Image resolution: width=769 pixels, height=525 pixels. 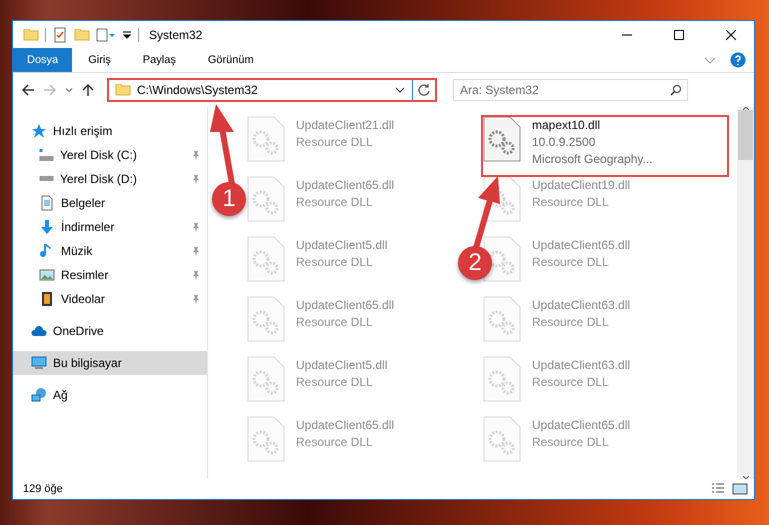 I want to click on sidebar-item: Videolar, so click(x=110, y=299).